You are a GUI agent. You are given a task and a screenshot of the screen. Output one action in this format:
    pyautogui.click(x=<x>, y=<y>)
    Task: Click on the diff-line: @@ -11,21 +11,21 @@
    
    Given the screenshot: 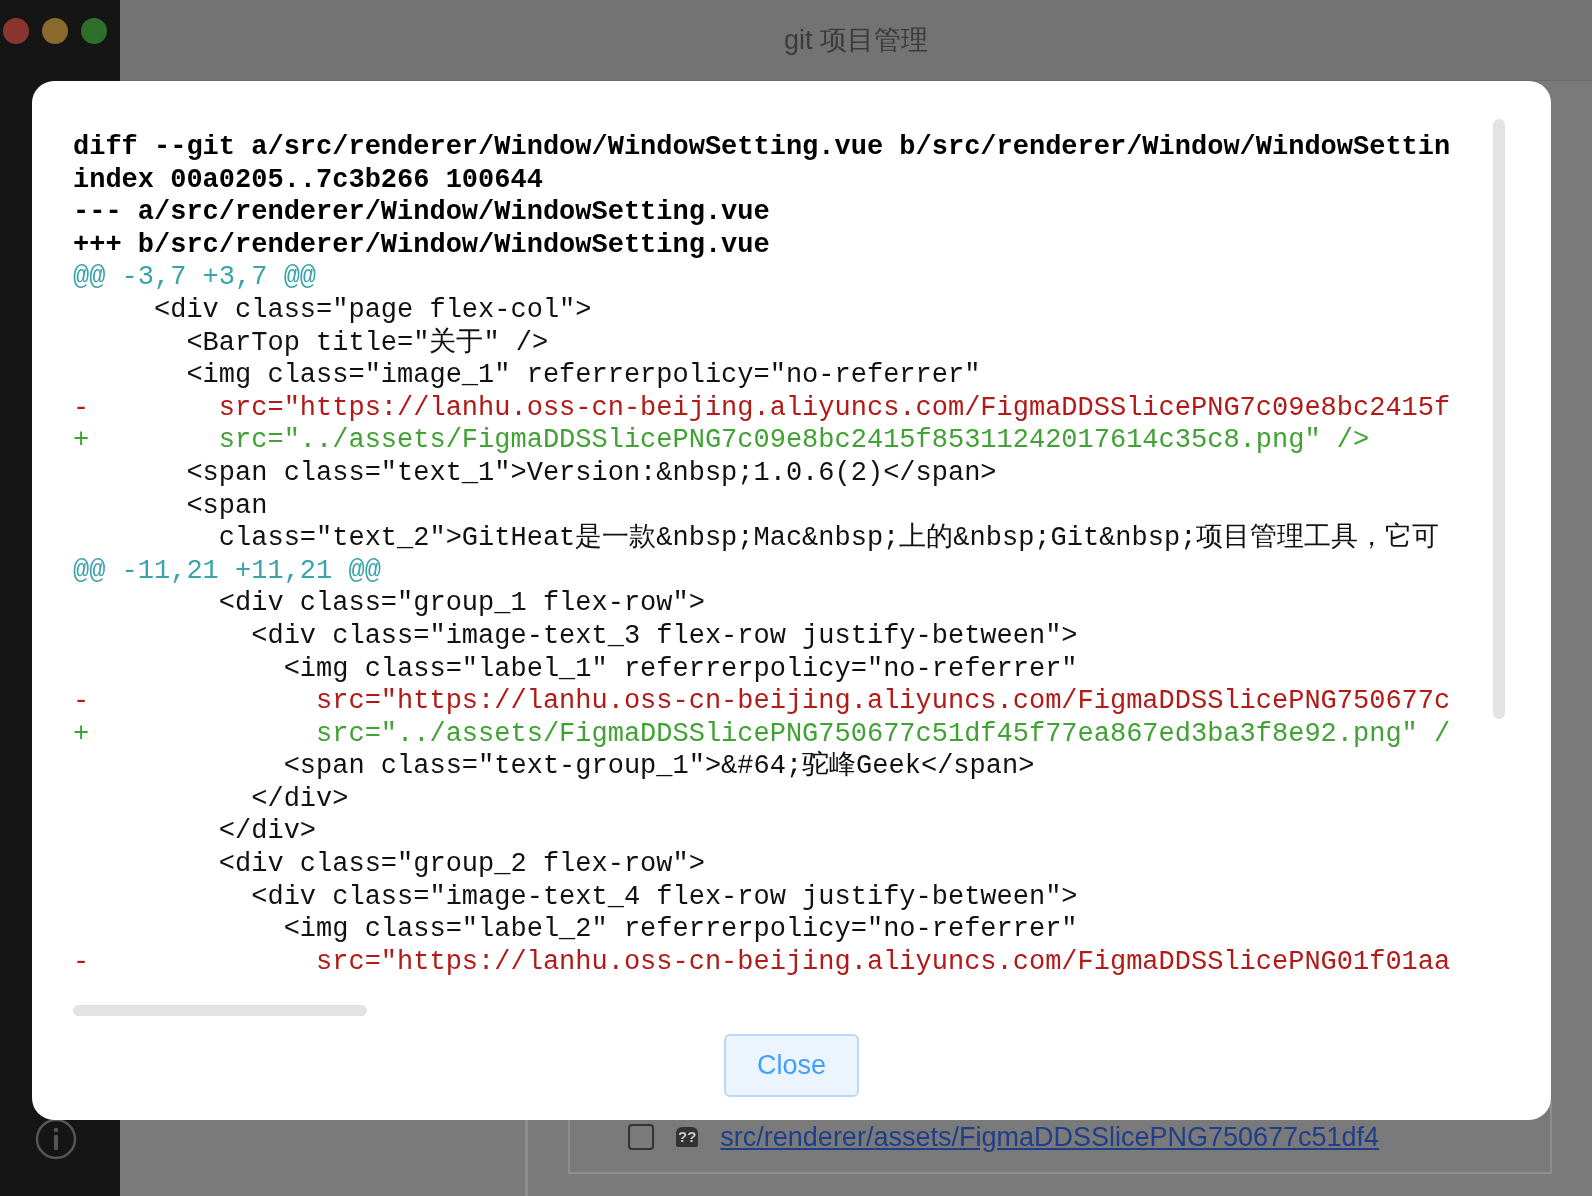 What is the action you would take?
    pyautogui.click(x=227, y=571)
    